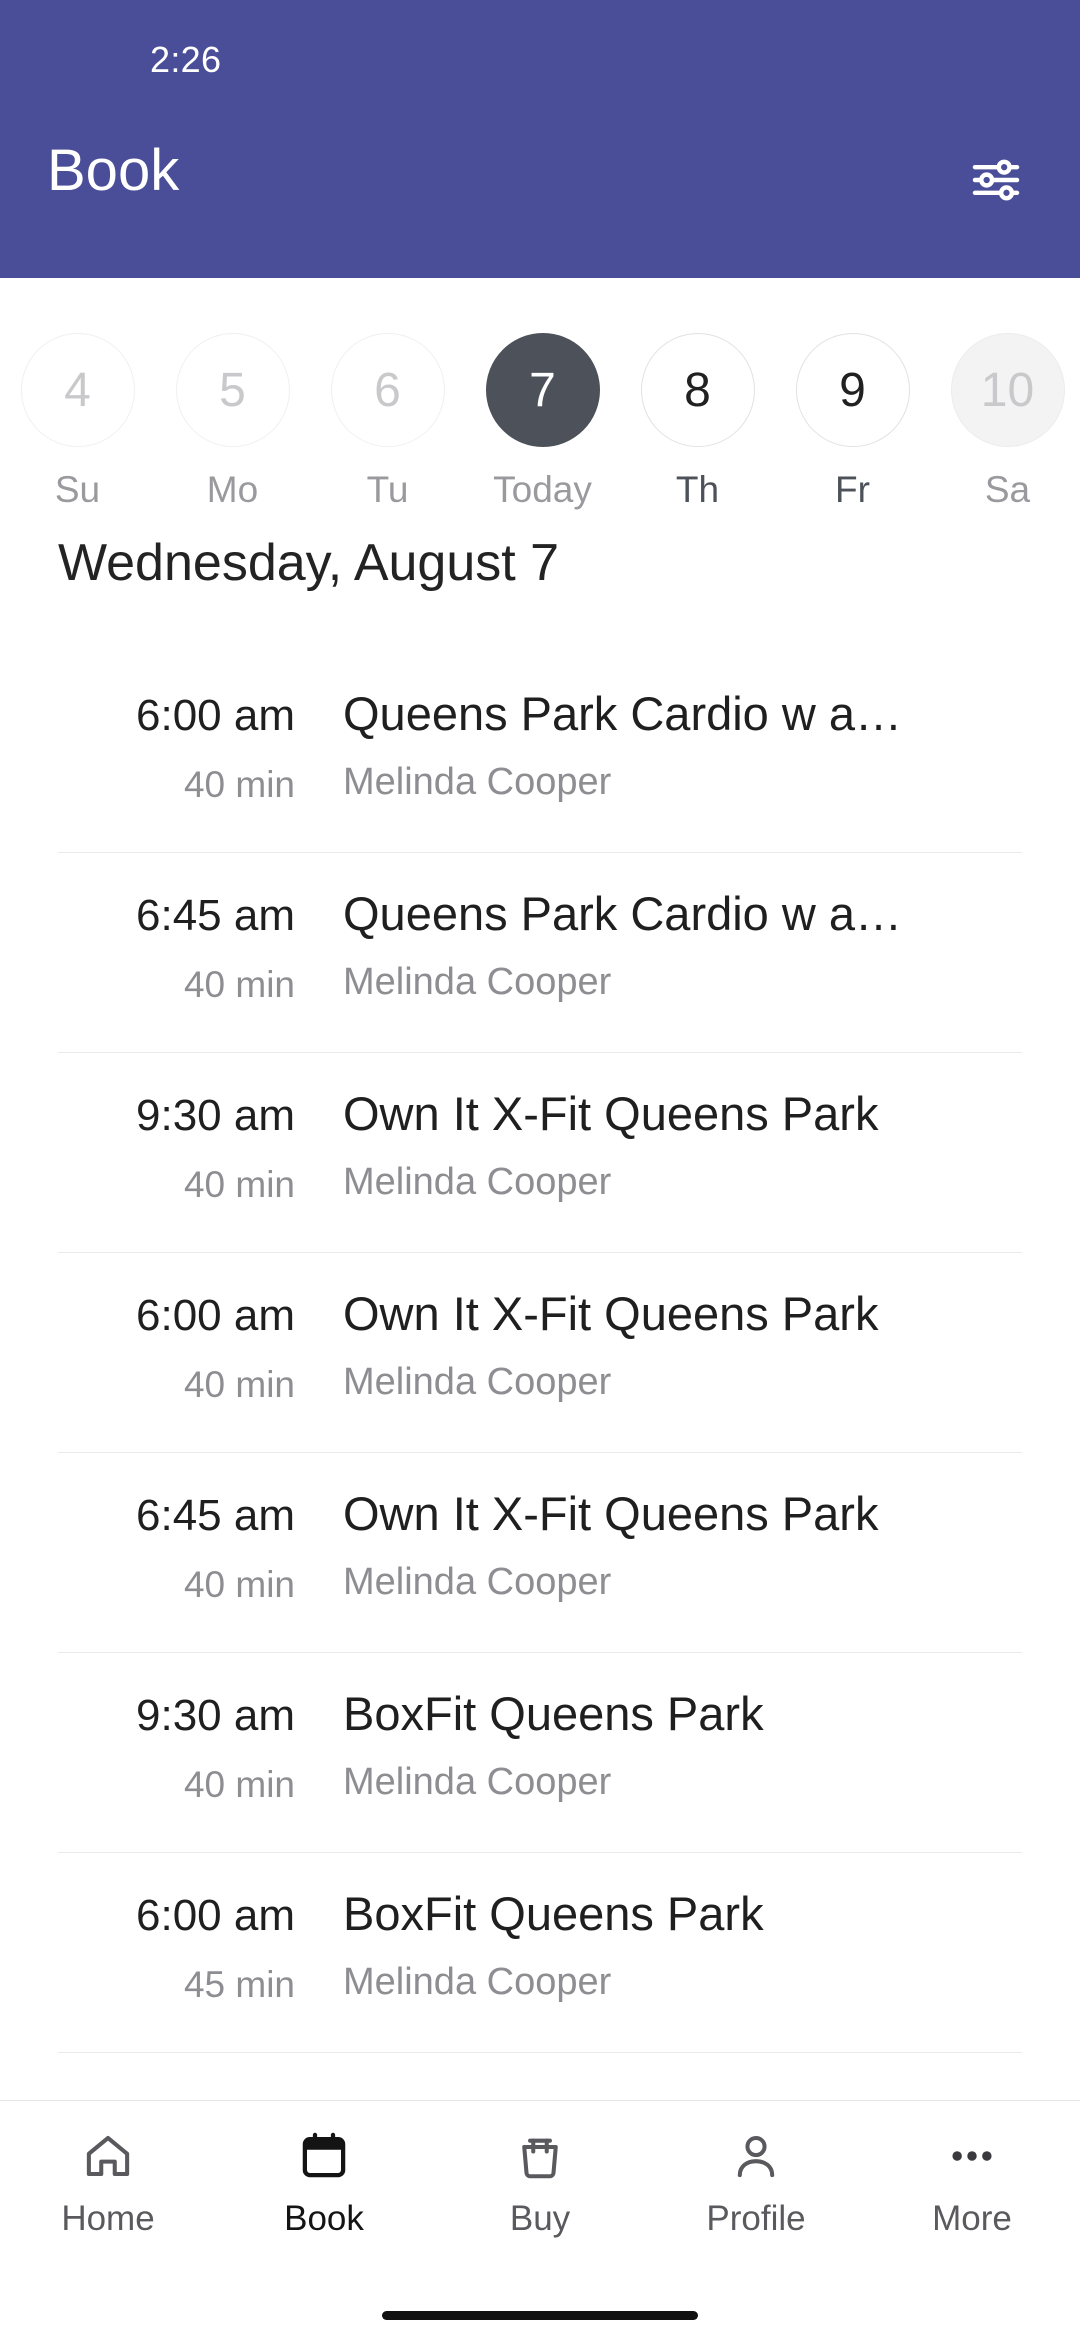 The width and height of the screenshot is (1080, 2340). I want to click on nav-label: Home, so click(108, 2218).